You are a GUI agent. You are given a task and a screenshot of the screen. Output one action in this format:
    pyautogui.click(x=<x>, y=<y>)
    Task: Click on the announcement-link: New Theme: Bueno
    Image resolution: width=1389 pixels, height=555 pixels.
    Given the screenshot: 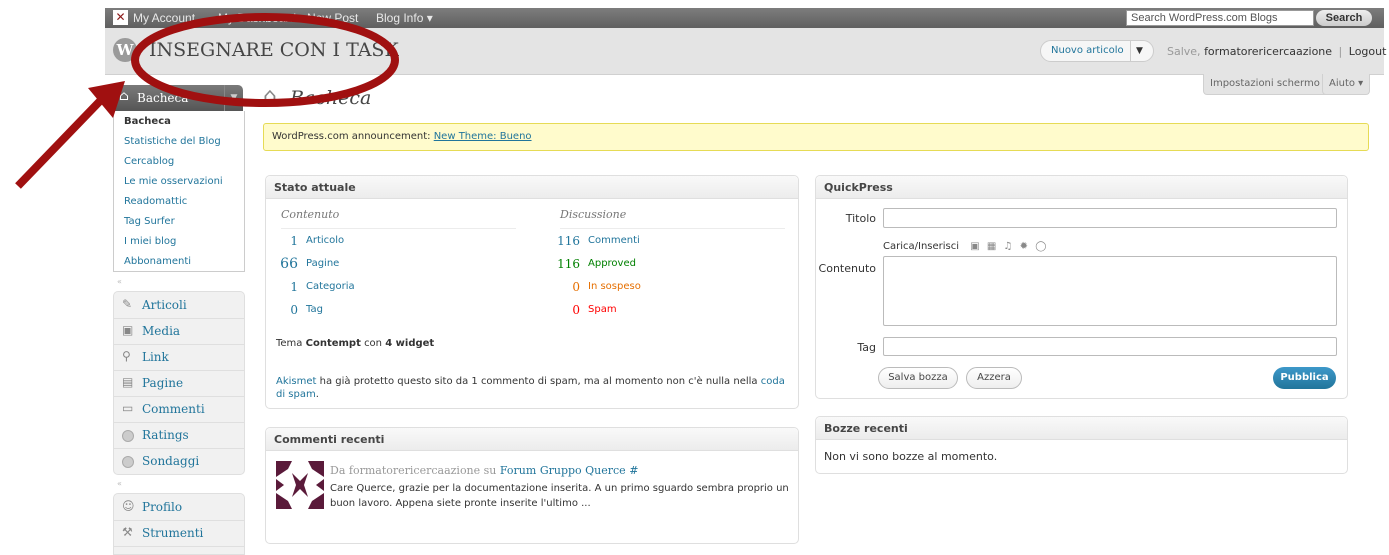 What is the action you would take?
    pyautogui.click(x=483, y=136)
    